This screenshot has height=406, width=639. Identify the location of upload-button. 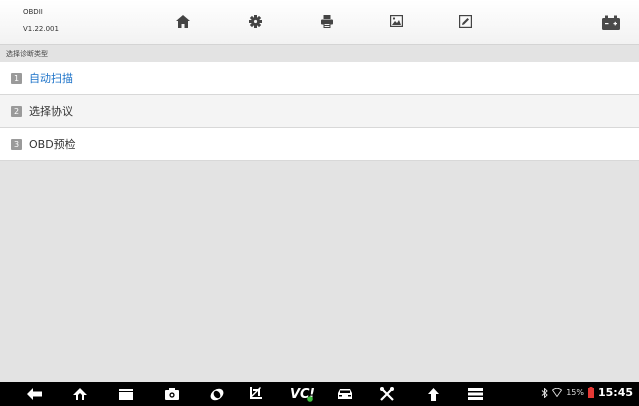
(433, 394).